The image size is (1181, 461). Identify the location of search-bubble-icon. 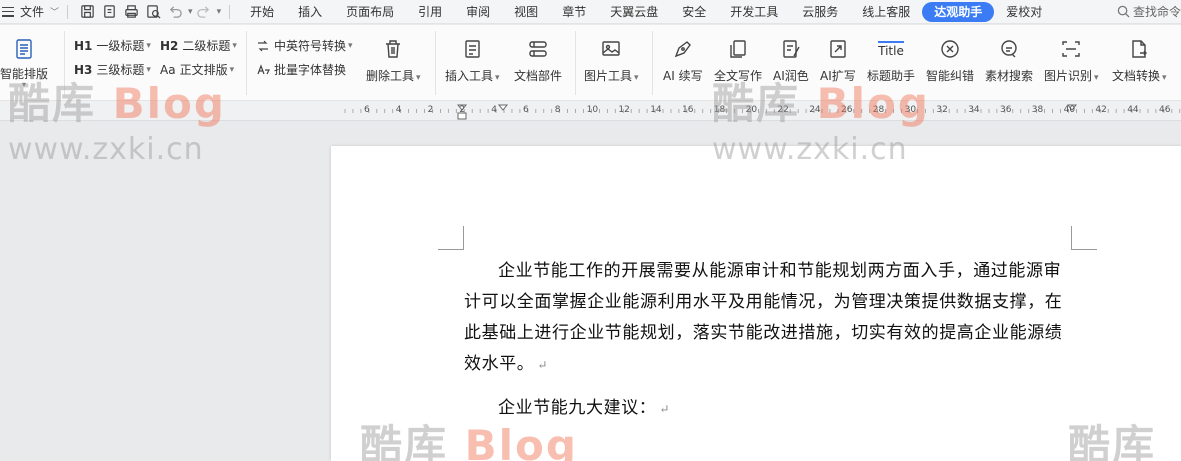
(1009, 49).